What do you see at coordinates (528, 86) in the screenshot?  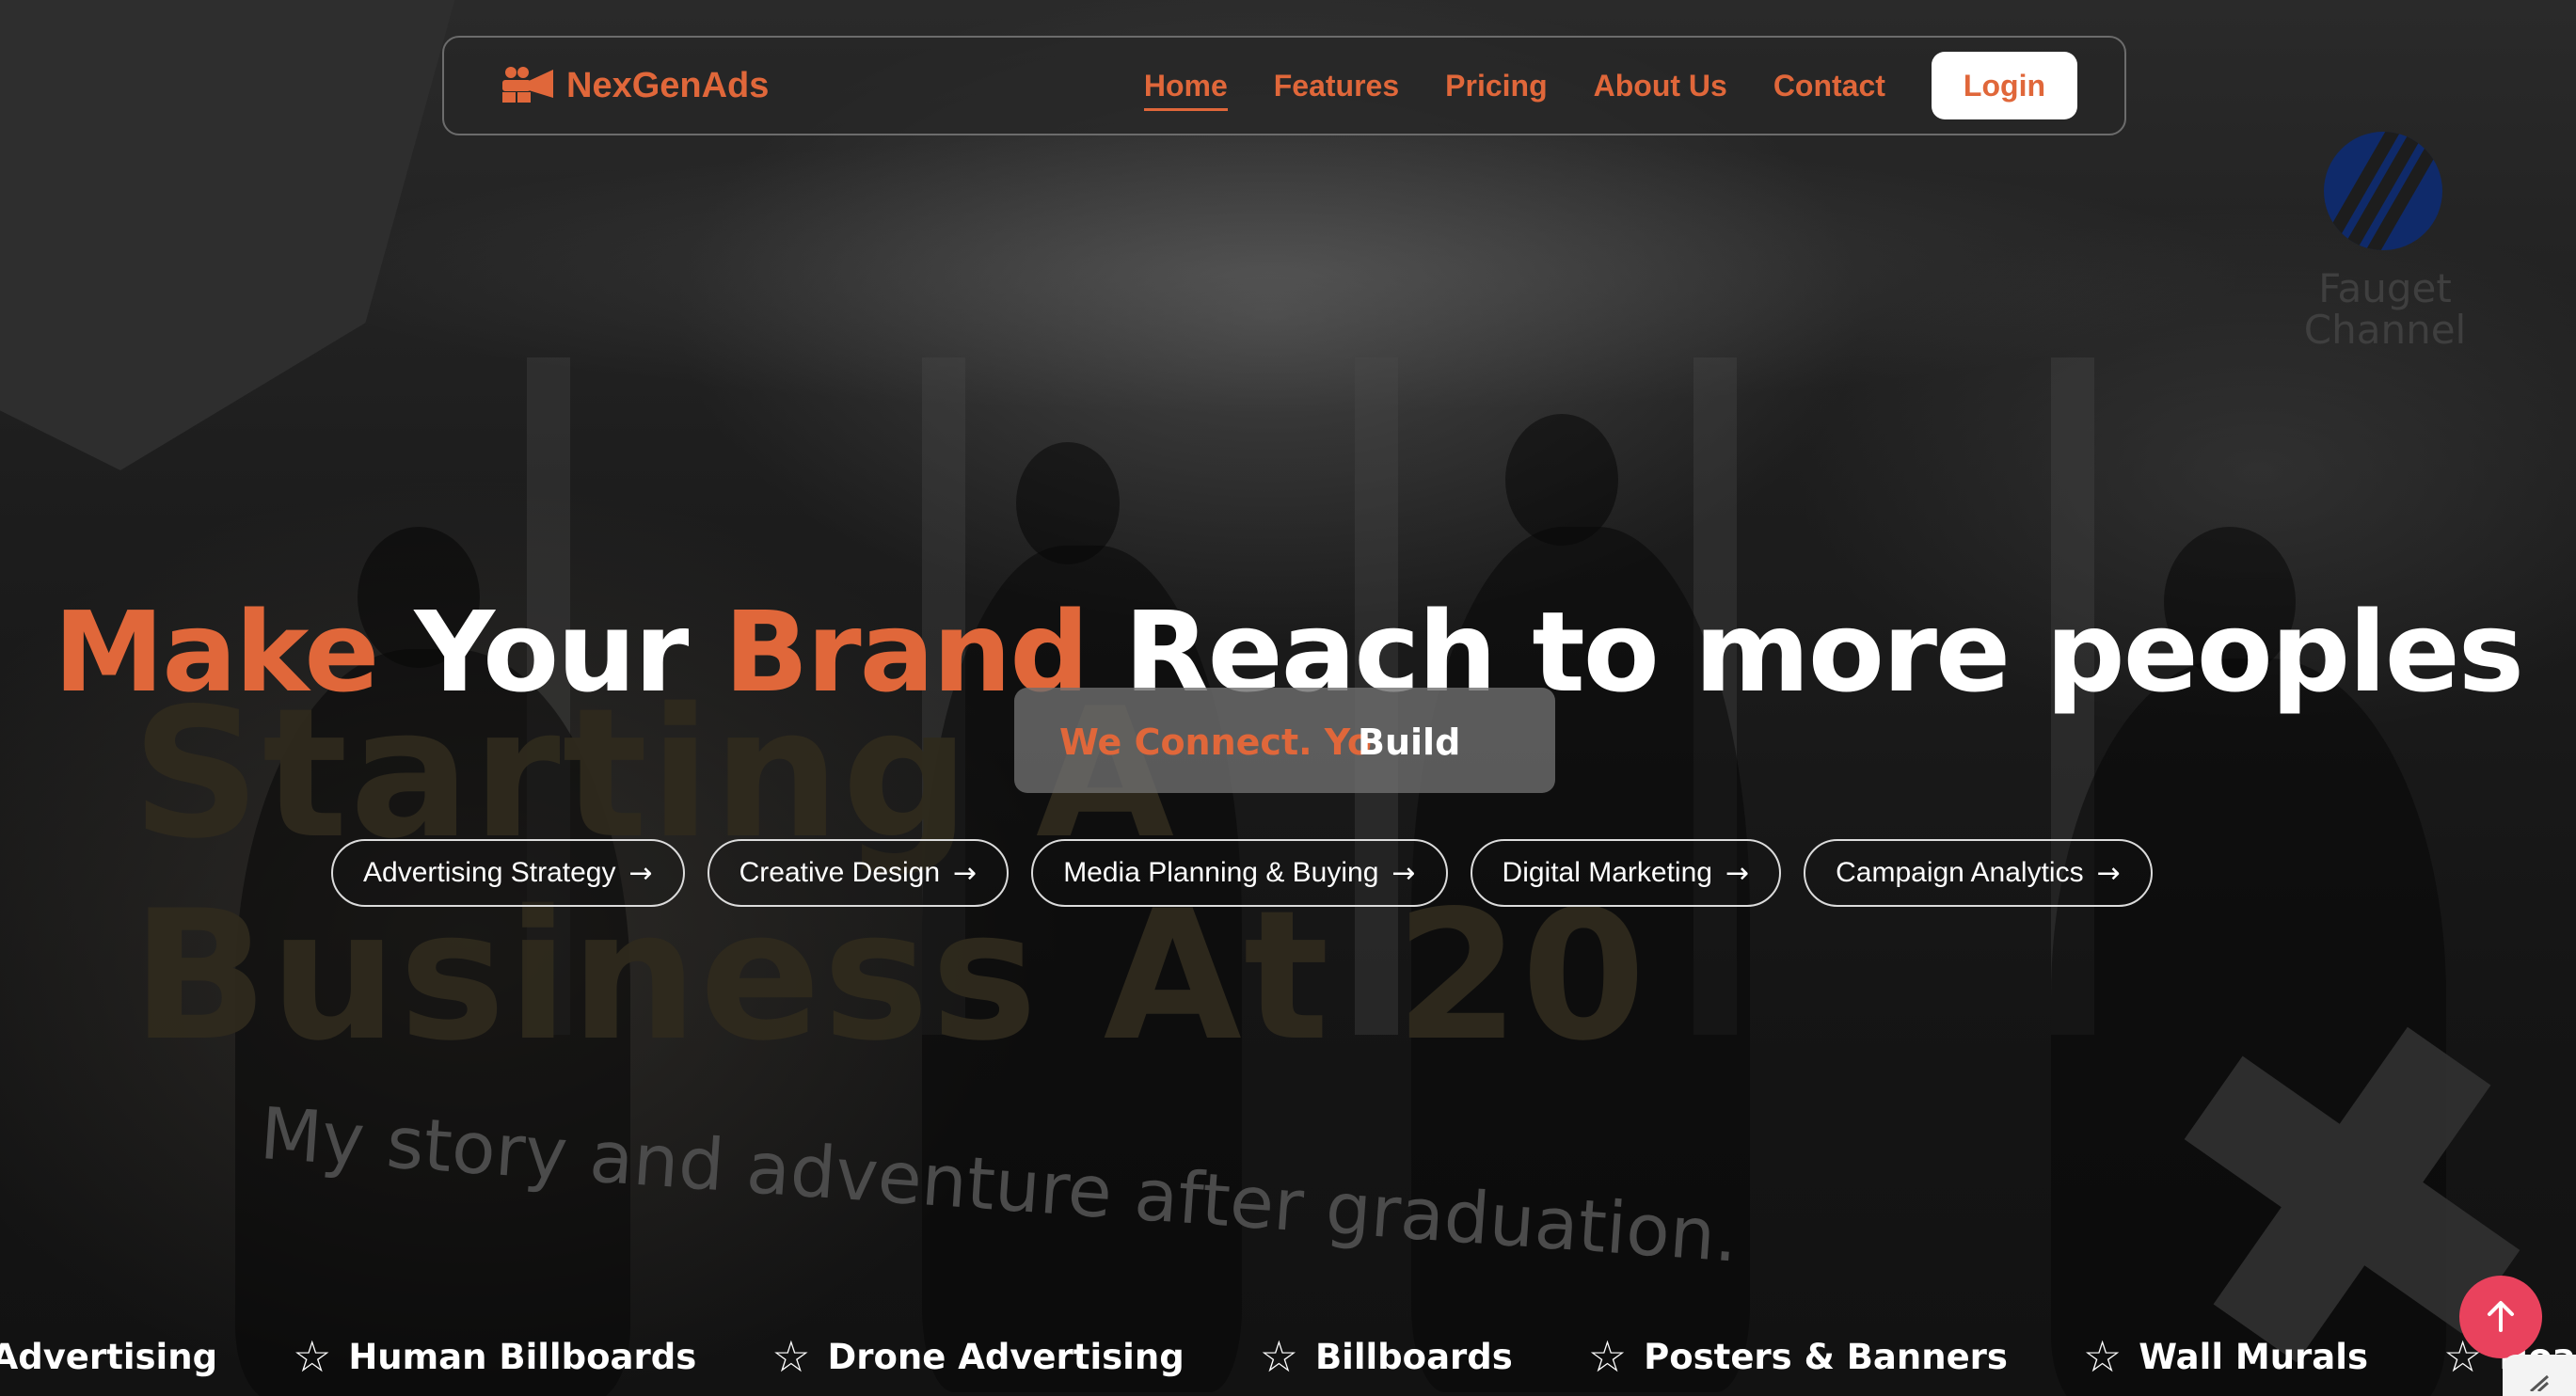 I see `megaphone-icon` at bounding box center [528, 86].